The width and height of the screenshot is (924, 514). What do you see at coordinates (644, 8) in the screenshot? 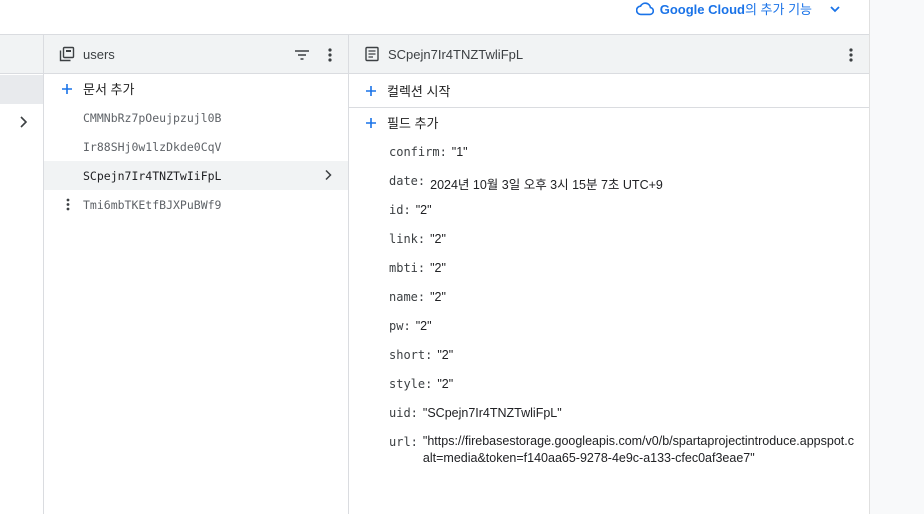
I see `cloud-icon` at bounding box center [644, 8].